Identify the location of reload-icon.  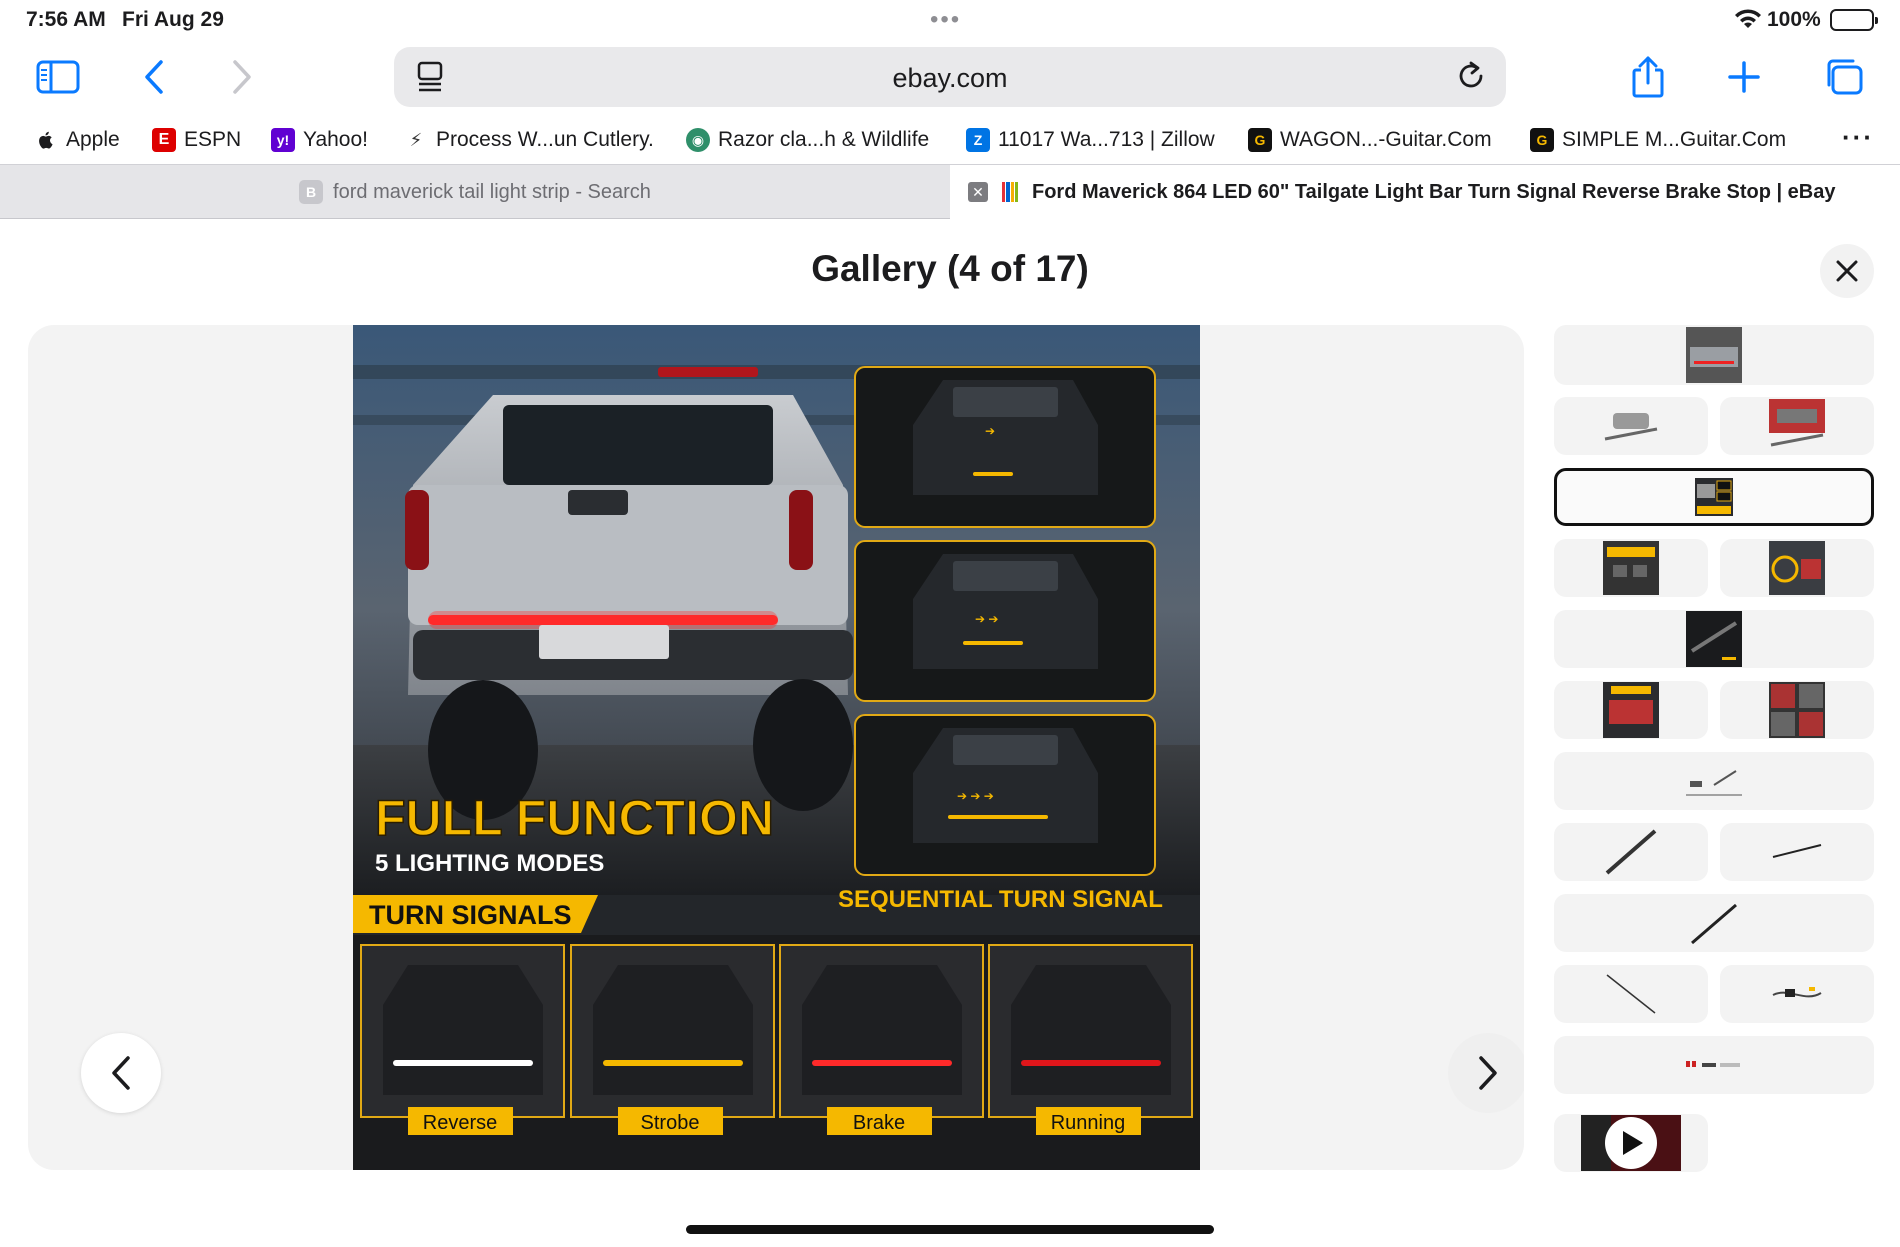
(1471, 76).